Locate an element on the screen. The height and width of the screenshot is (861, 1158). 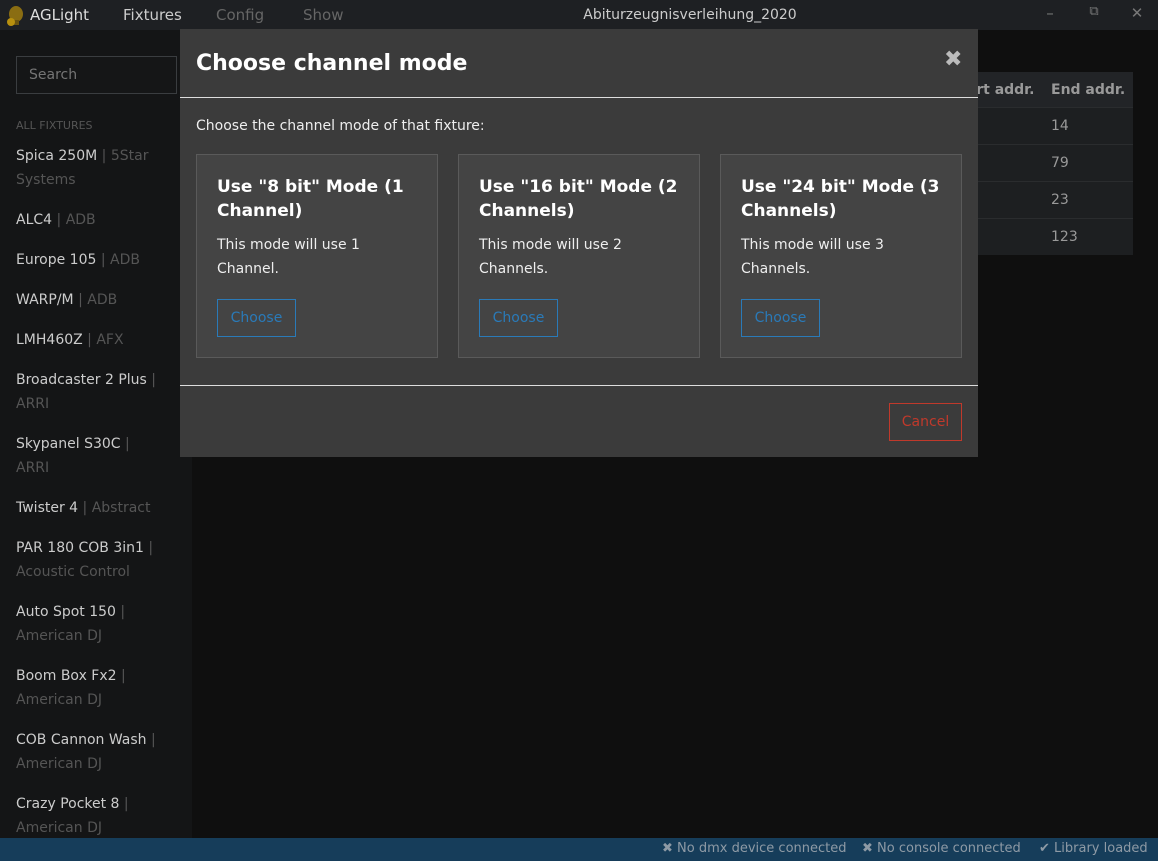
restore-icon: ⧉ is located at coordinates (1094, 11).